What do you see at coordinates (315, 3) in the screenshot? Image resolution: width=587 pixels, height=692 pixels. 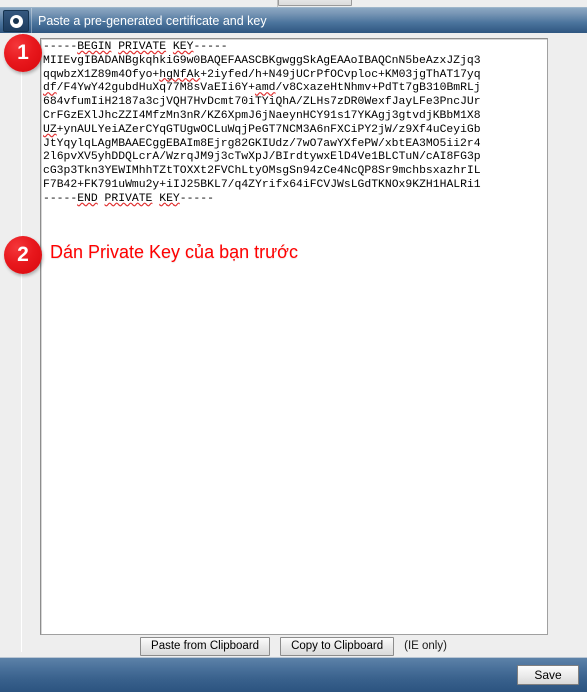 I see `clipped-button-above` at bounding box center [315, 3].